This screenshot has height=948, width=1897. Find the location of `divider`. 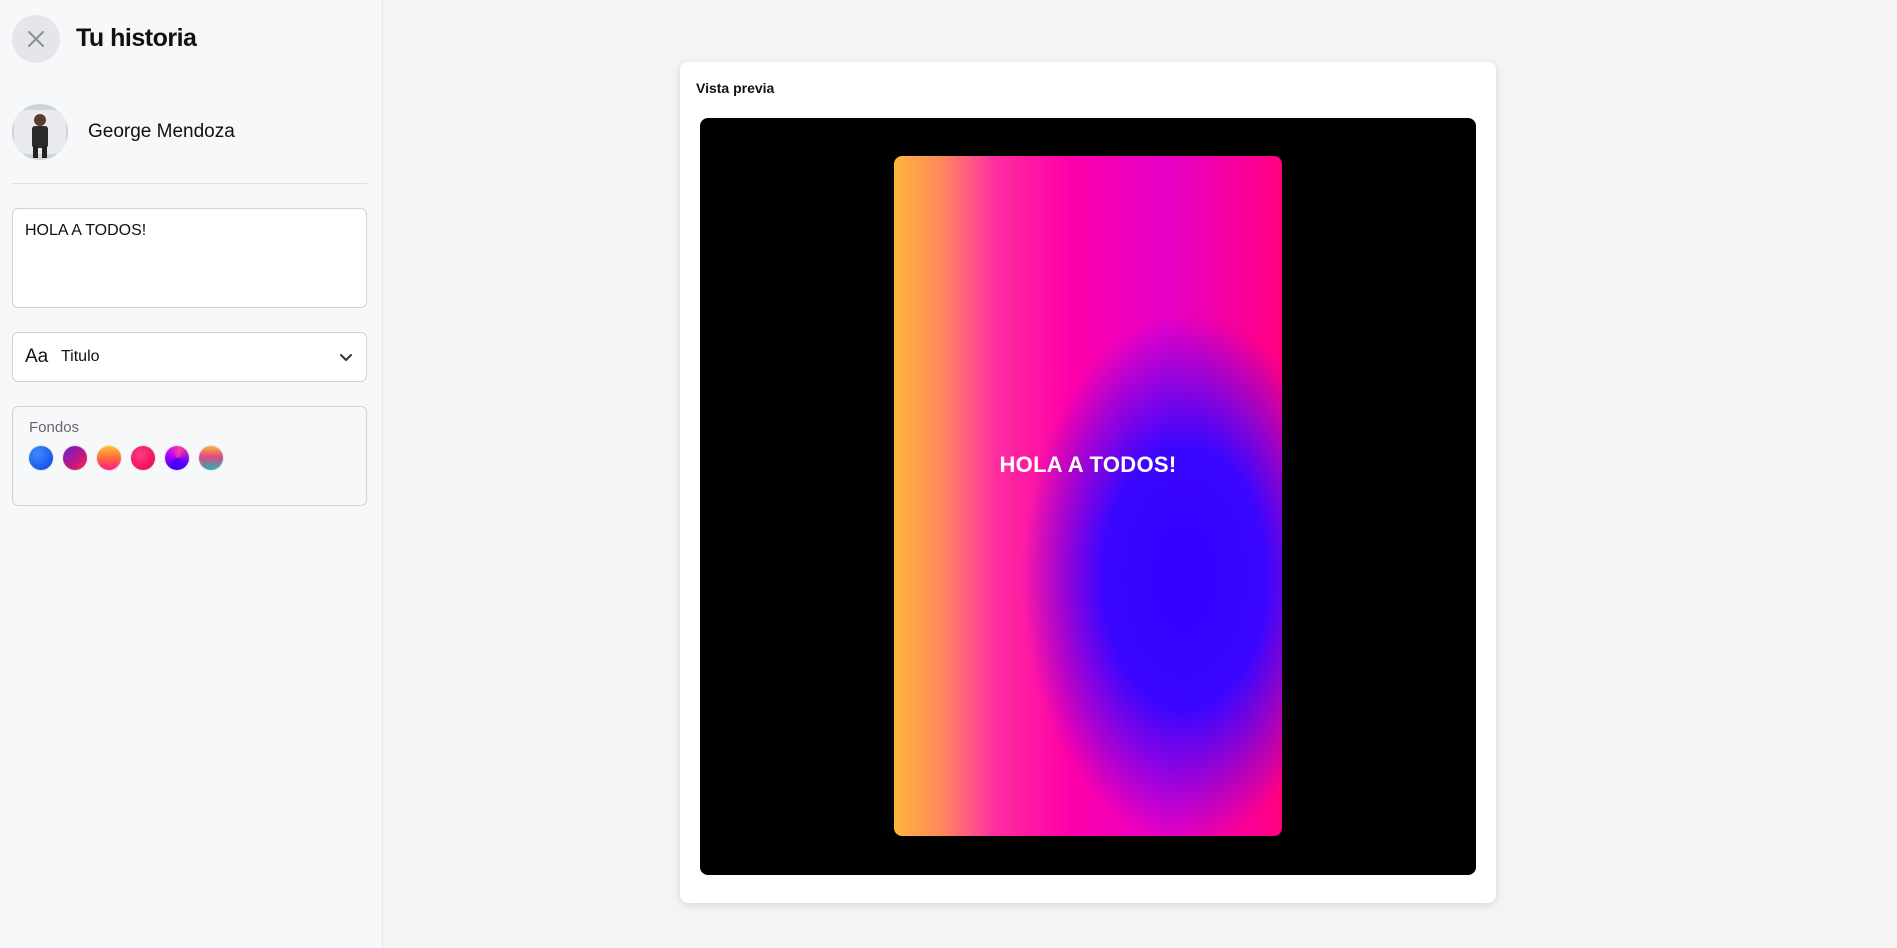

divider is located at coordinates (189, 183).